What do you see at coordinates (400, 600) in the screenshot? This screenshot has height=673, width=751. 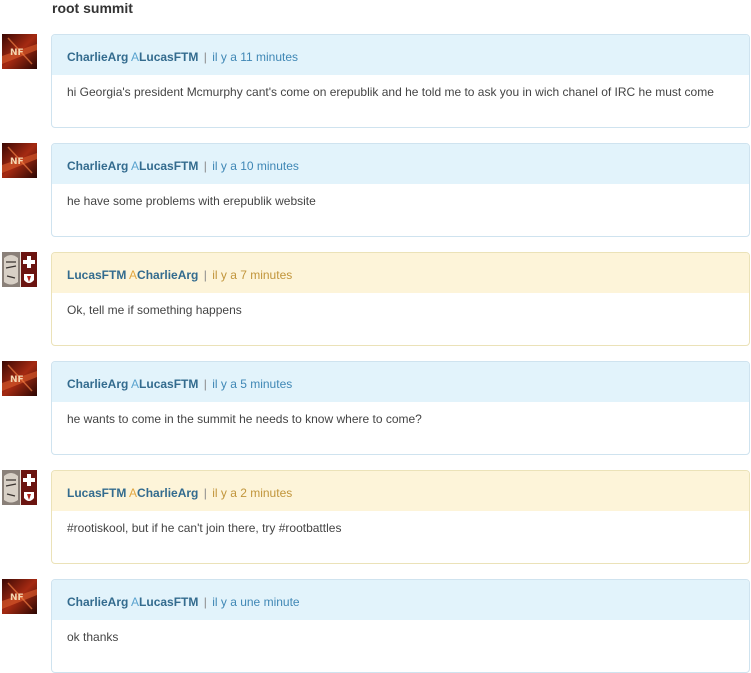 I see `message-header: CharlieArg ALucasFTM | il y a une minute` at bounding box center [400, 600].